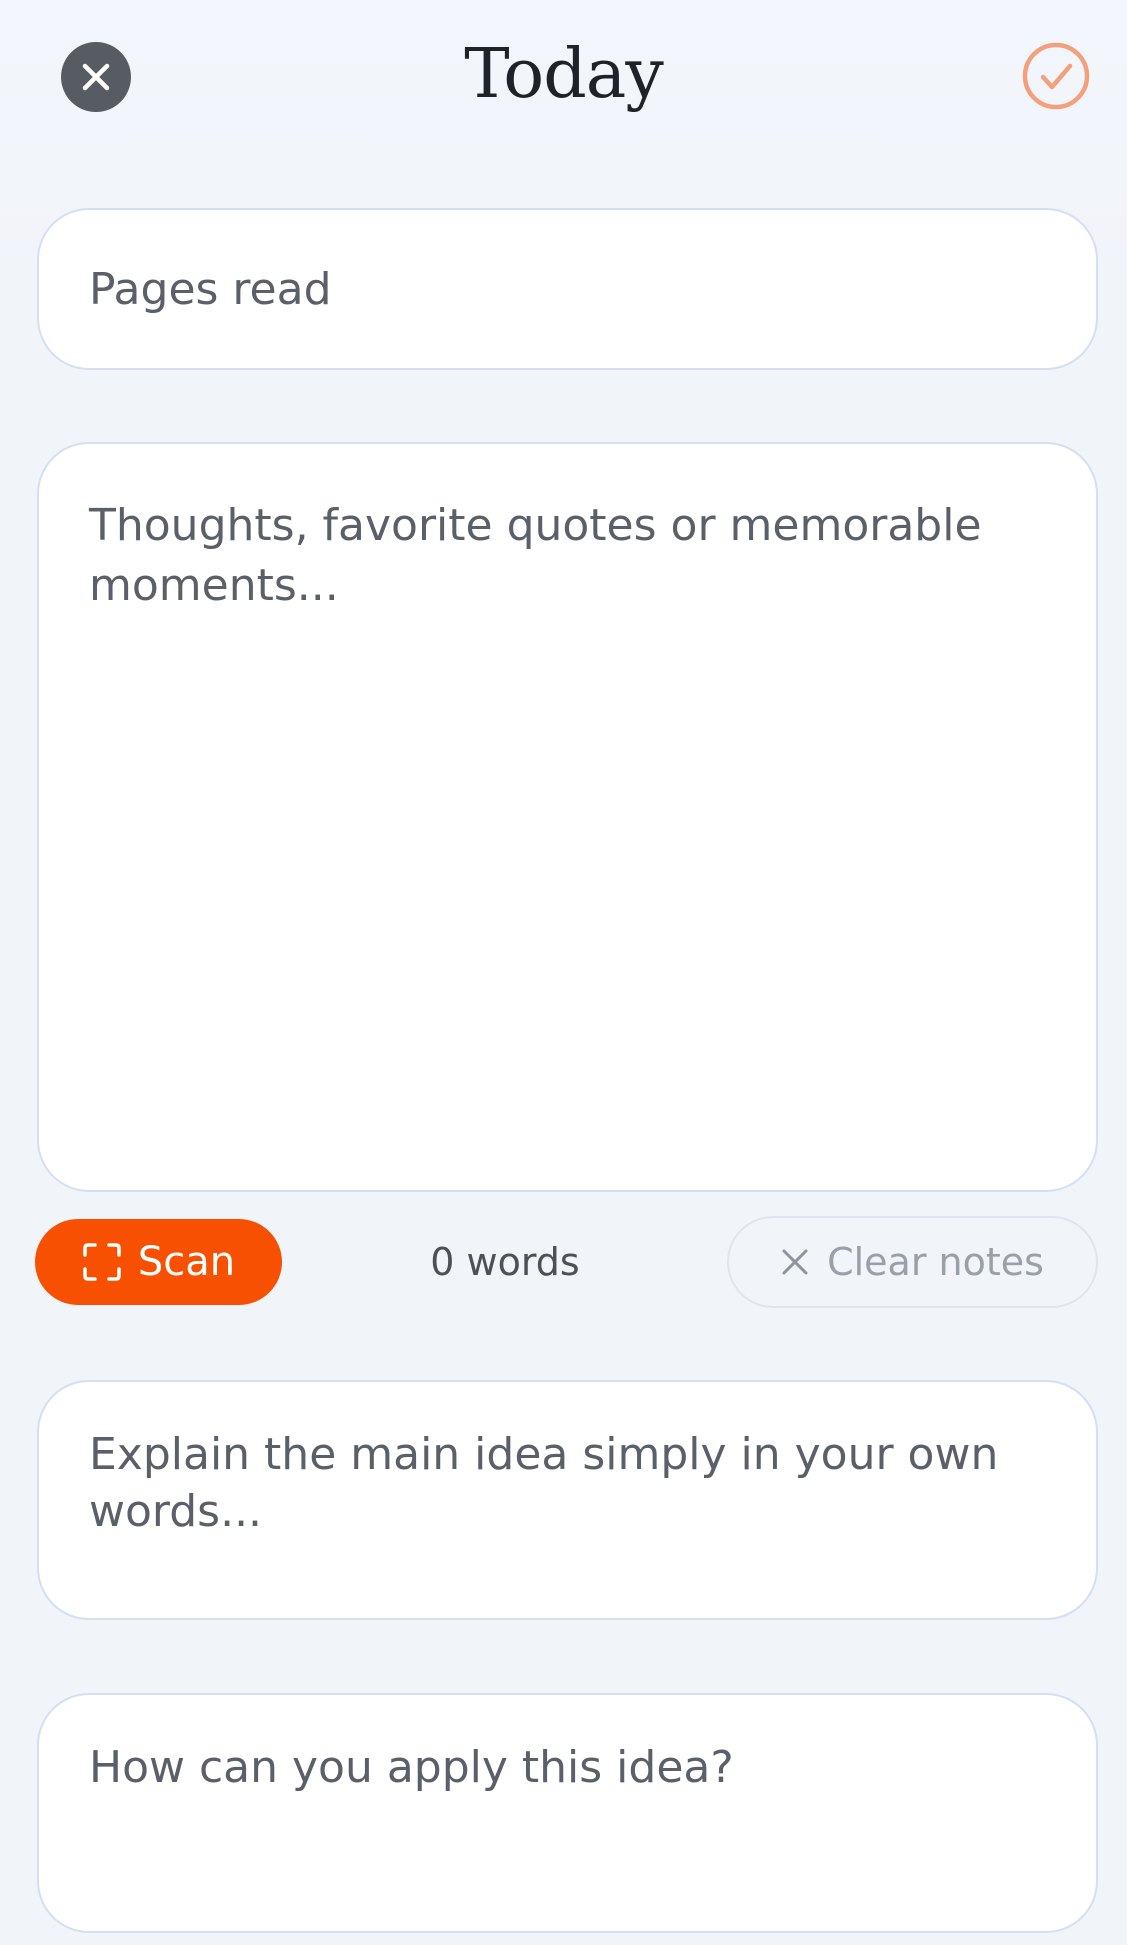 This screenshot has width=1127, height=1945. I want to click on pages-read-field, so click(567, 289).